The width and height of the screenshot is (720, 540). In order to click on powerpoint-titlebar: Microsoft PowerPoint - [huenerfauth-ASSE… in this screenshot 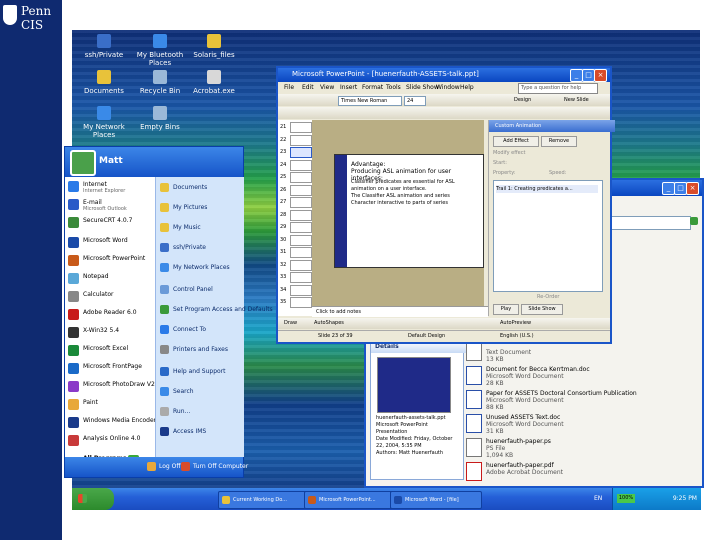, I will do `click(444, 75)`.